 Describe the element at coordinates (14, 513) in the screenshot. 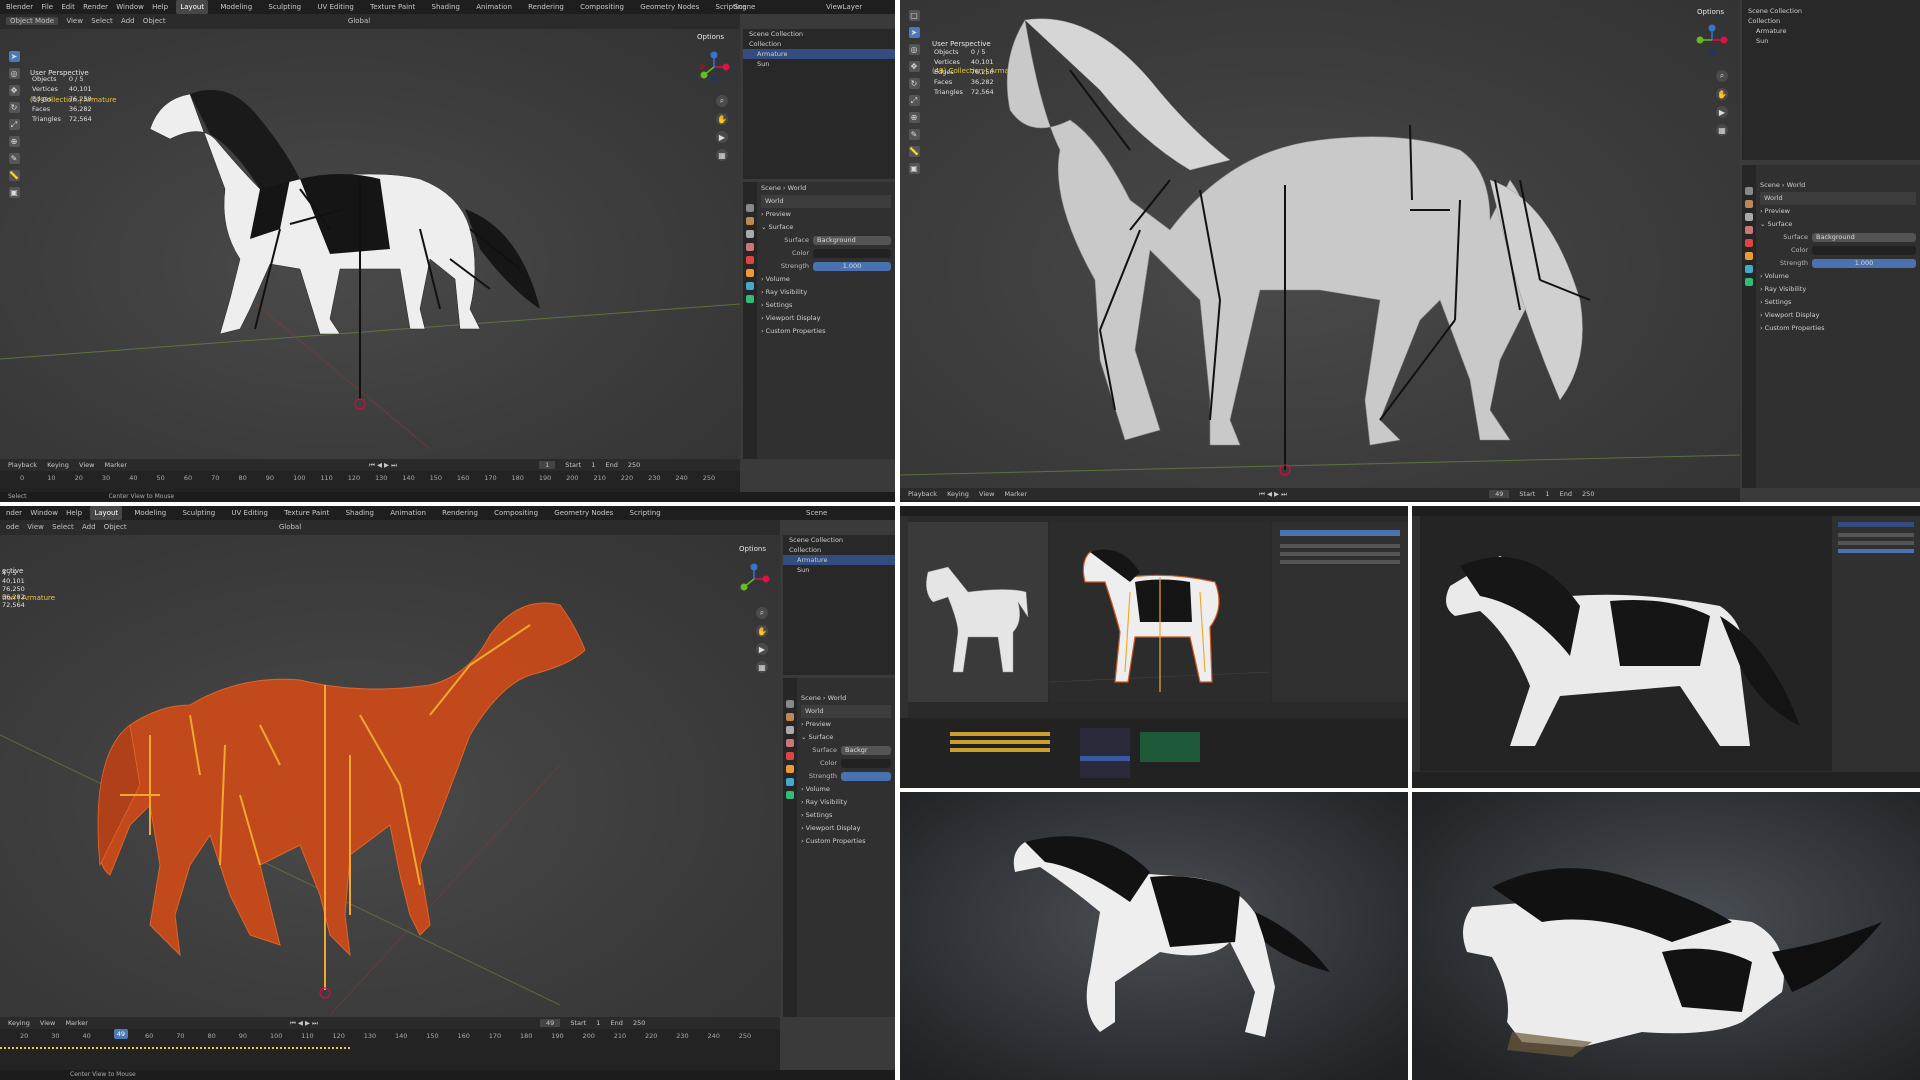

I see `menu-render: nder` at that location.